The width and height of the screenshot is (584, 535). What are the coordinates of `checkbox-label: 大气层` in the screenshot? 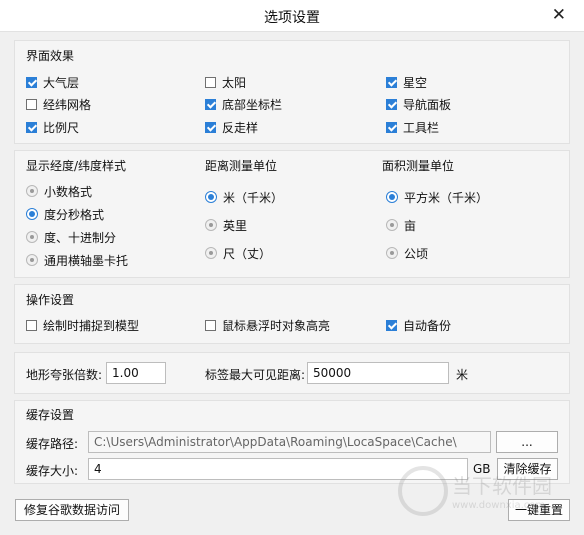 It's located at (61, 82).